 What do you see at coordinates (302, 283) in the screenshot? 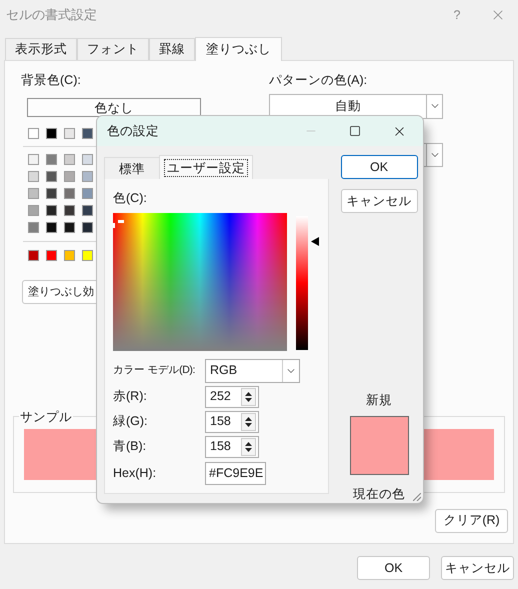
I see `luminance-bar` at bounding box center [302, 283].